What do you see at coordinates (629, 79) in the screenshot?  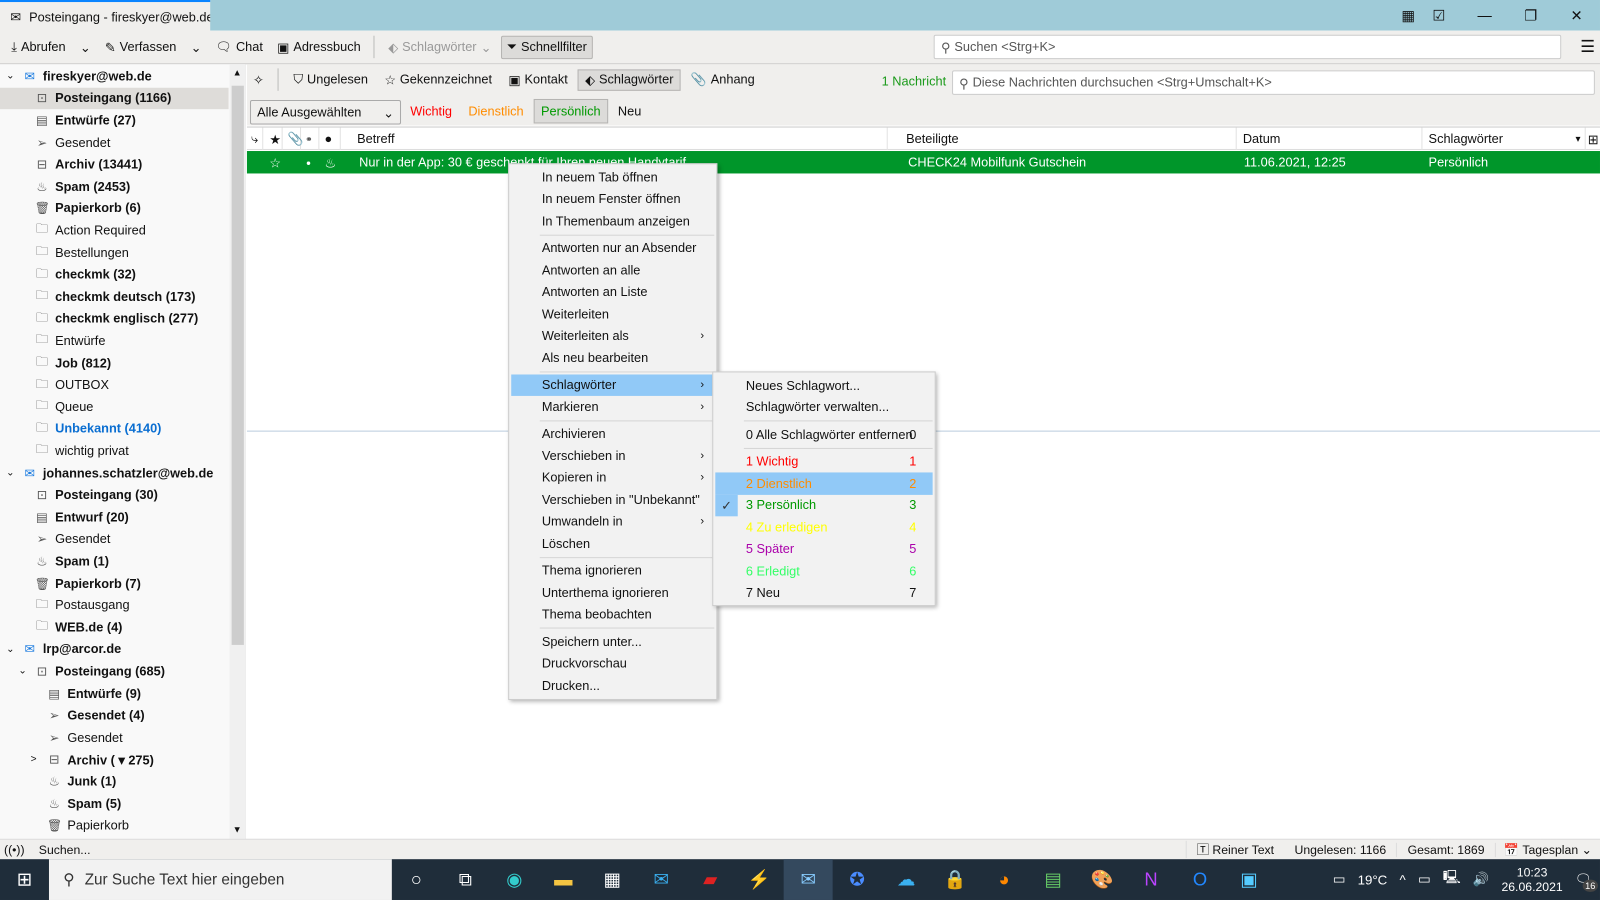 I see `filter-tags: ⬖ Schlagwörter` at bounding box center [629, 79].